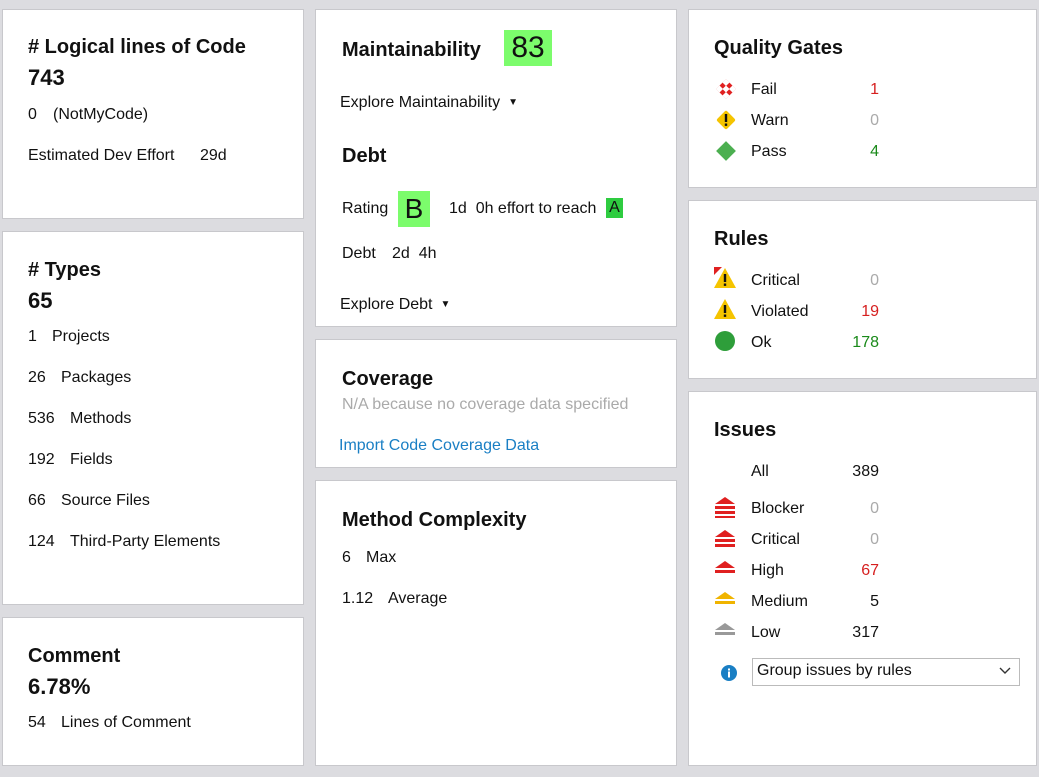 The width and height of the screenshot is (1039, 777). Describe the element at coordinates (81, 337) in the screenshot. I see `types-row-projects-label: Projects` at that location.